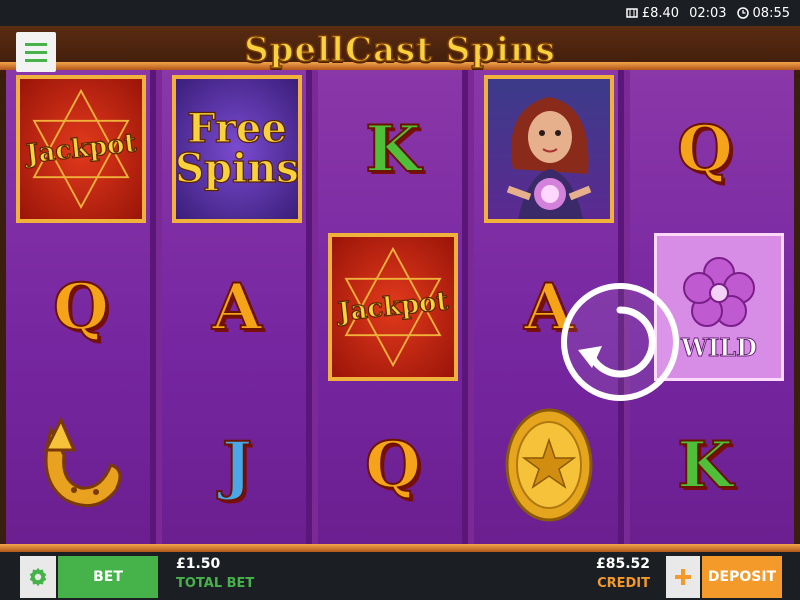  What do you see at coordinates (237, 168) in the screenshot?
I see `free-spins-label-2: Spins` at bounding box center [237, 168].